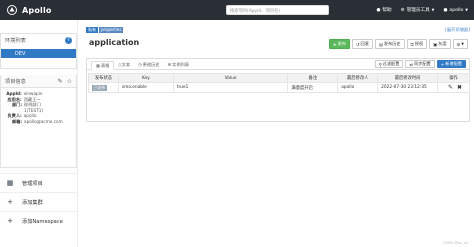  What do you see at coordinates (407, 78) in the screenshot?
I see `col-modified-time: 最后修改时间` at bounding box center [407, 78].